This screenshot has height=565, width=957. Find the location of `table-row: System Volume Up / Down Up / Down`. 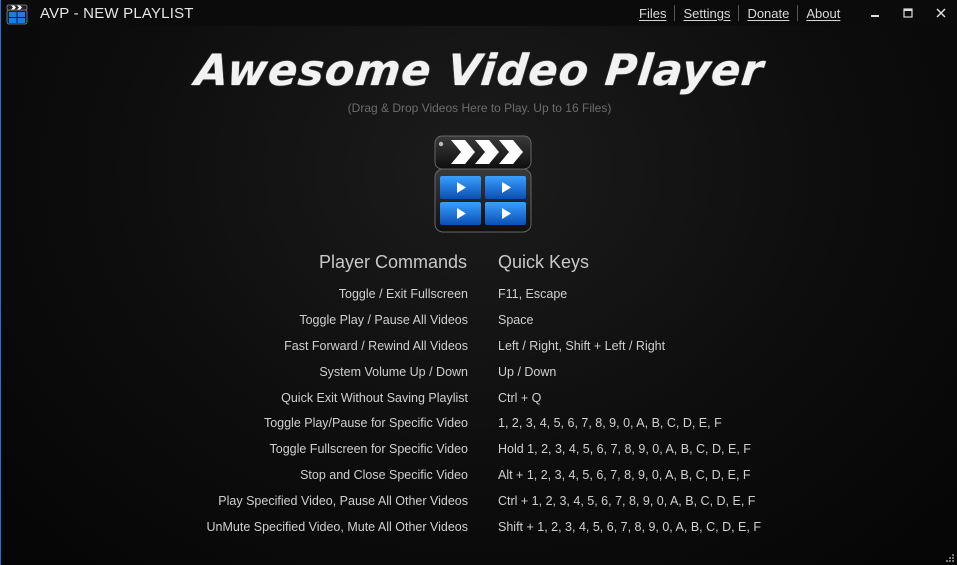

table-row: System Volume Up / Down Up / Down is located at coordinates (479, 375).